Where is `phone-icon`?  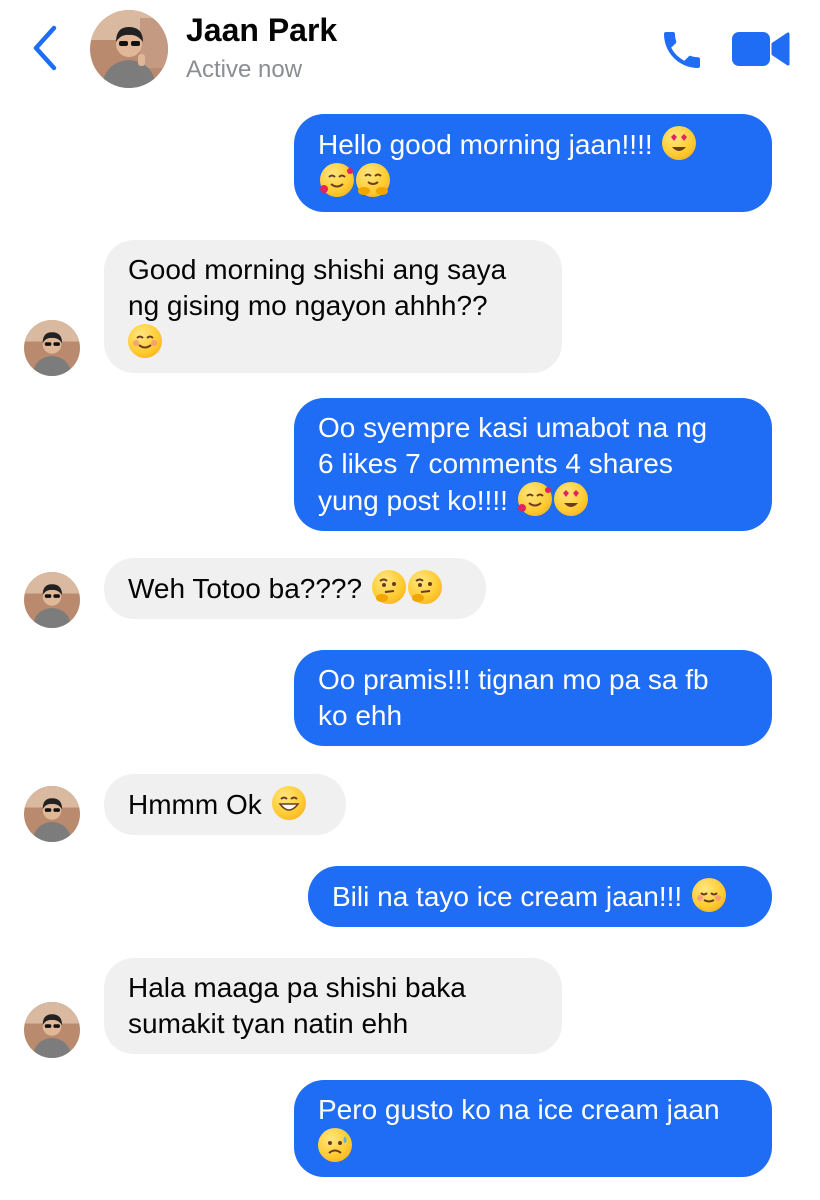 phone-icon is located at coordinates (682, 50).